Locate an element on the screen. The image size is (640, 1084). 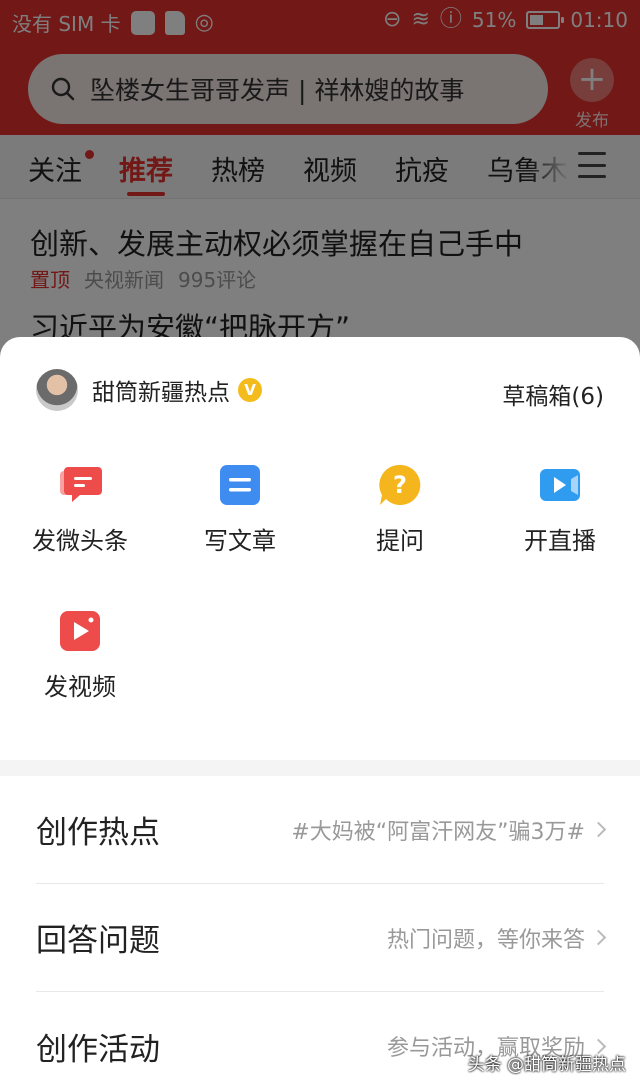
ask-question-label: 提问 is located at coordinates (400, 541).